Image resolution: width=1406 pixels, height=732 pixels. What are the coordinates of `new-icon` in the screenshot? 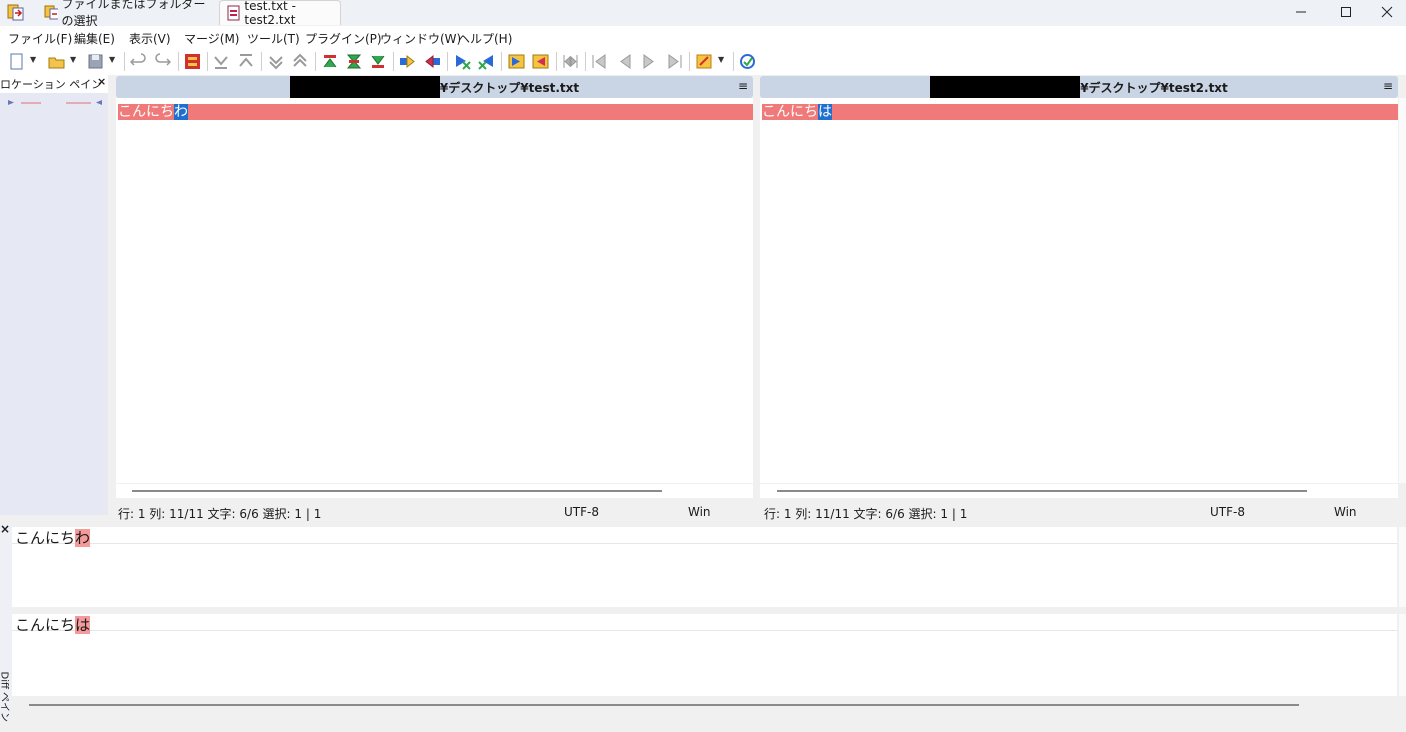 It's located at (16, 61).